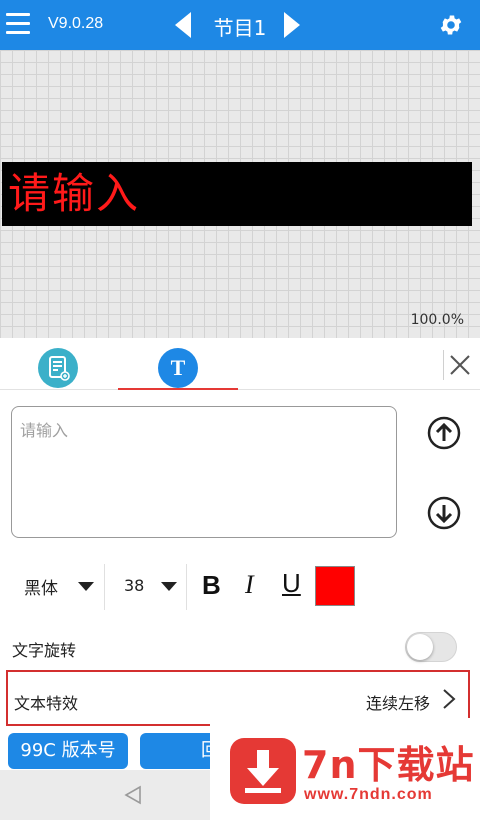 The width and height of the screenshot is (480, 820). Describe the element at coordinates (178, 389) in the screenshot. I see `active-tab-indicator` at that location.